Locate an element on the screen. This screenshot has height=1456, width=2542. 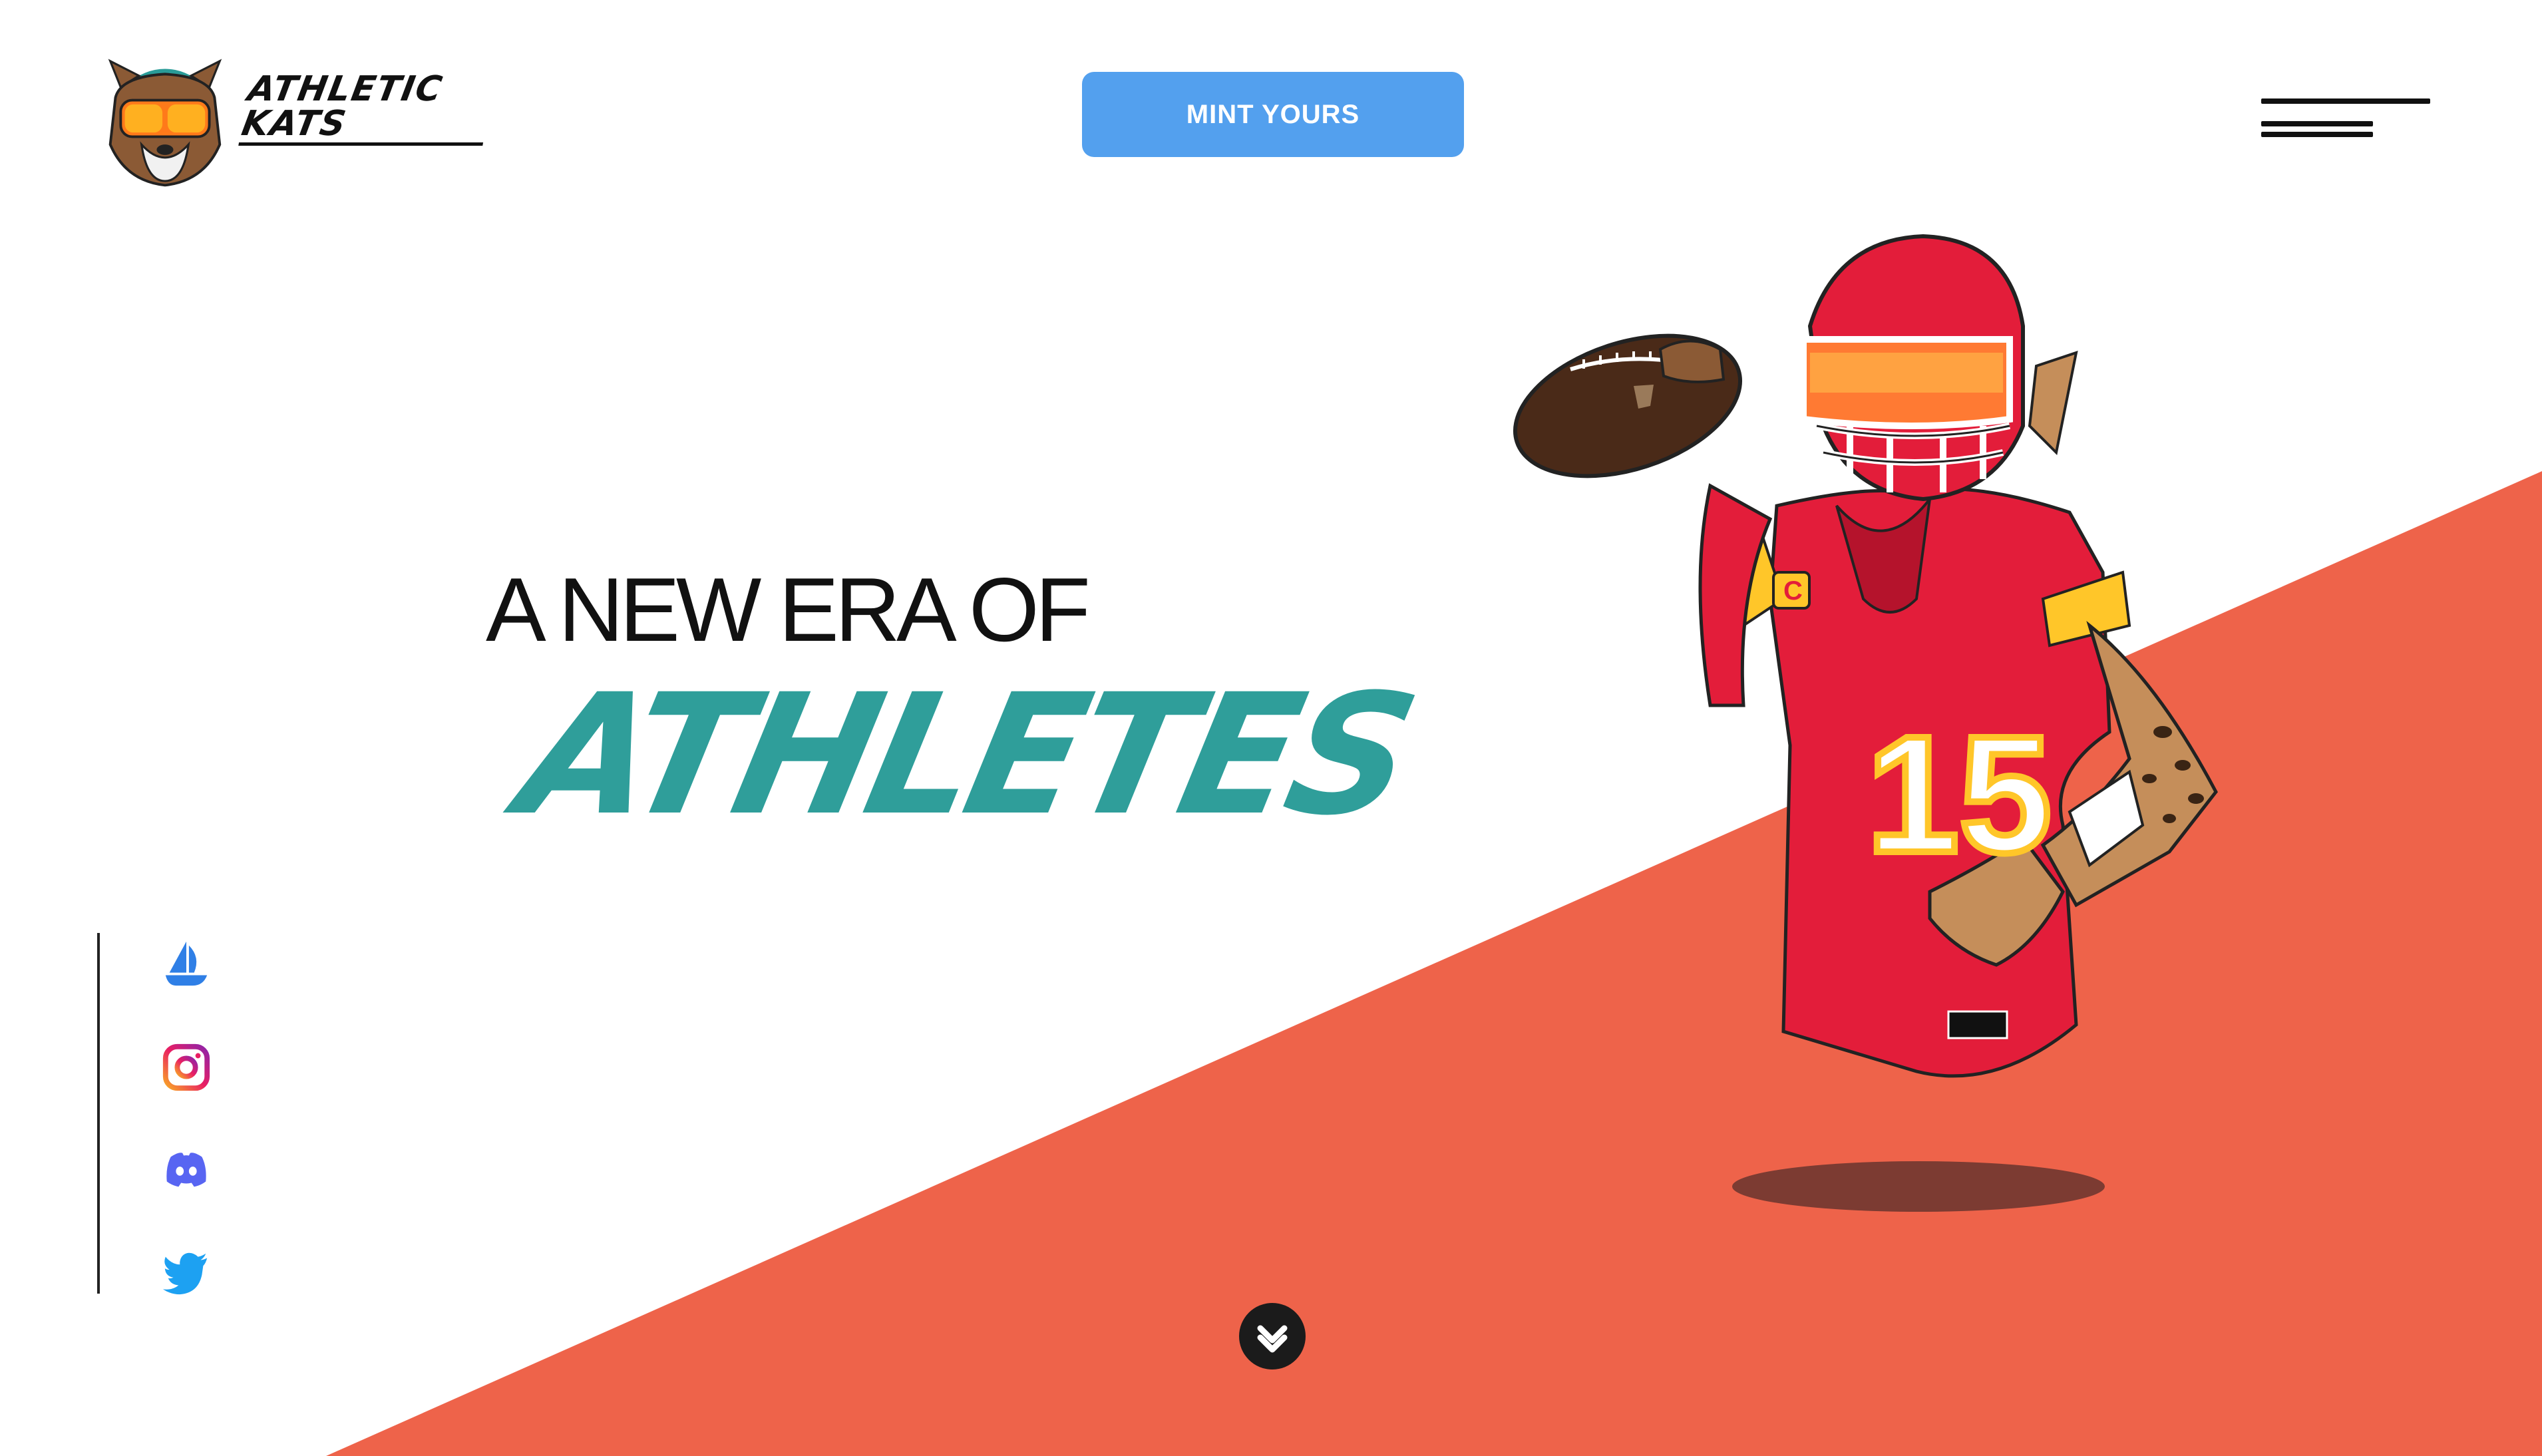
social-link-discord is located at coordinates (186, 1170).